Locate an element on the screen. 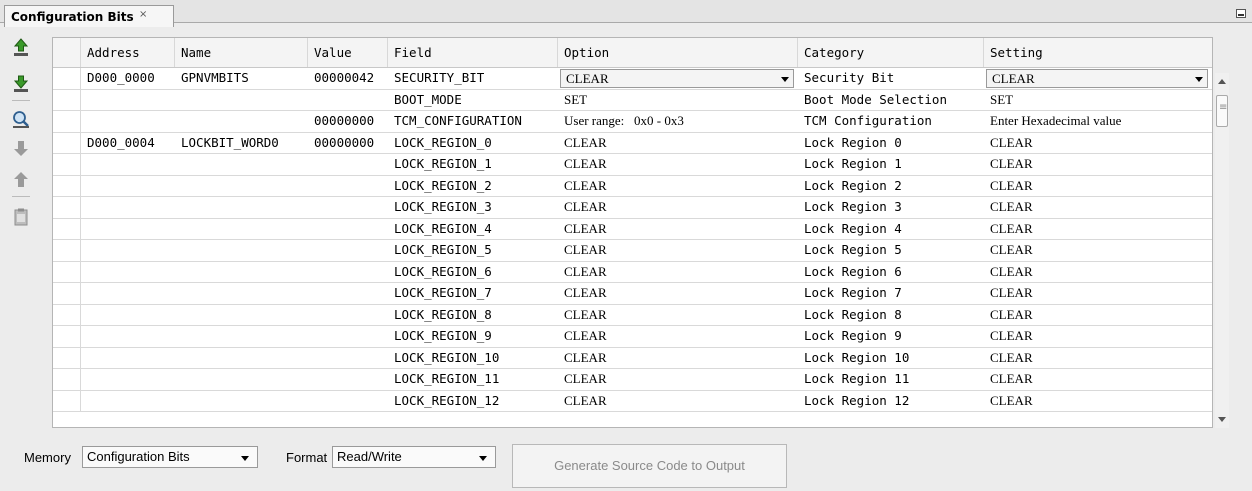  cell-setting: Enter Hexadecimal value is located at coordinates (1098, 121).